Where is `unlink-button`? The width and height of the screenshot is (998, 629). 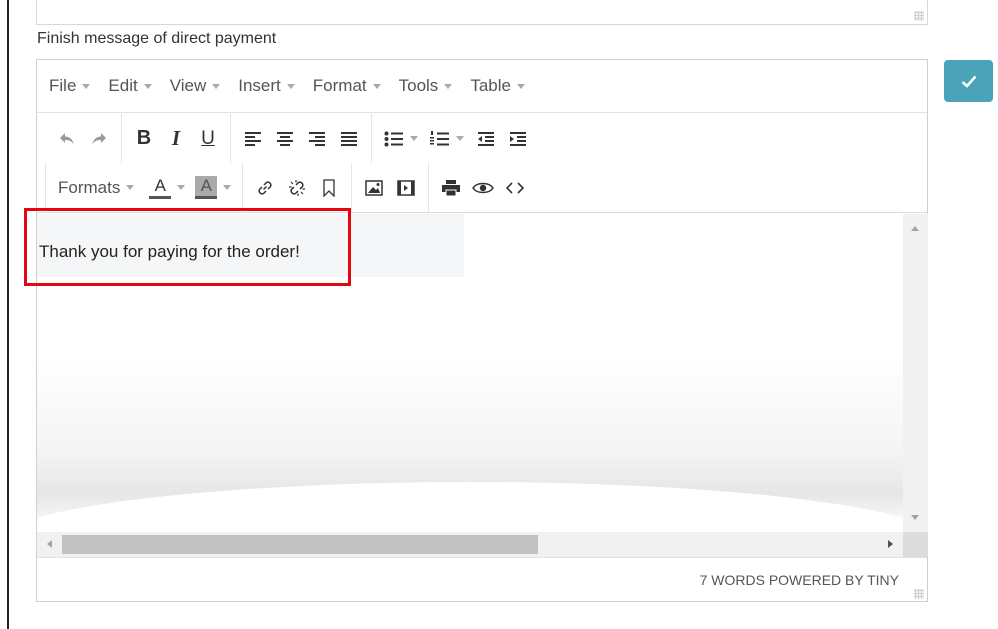 unlink-button is located at coordinates (297, 188).